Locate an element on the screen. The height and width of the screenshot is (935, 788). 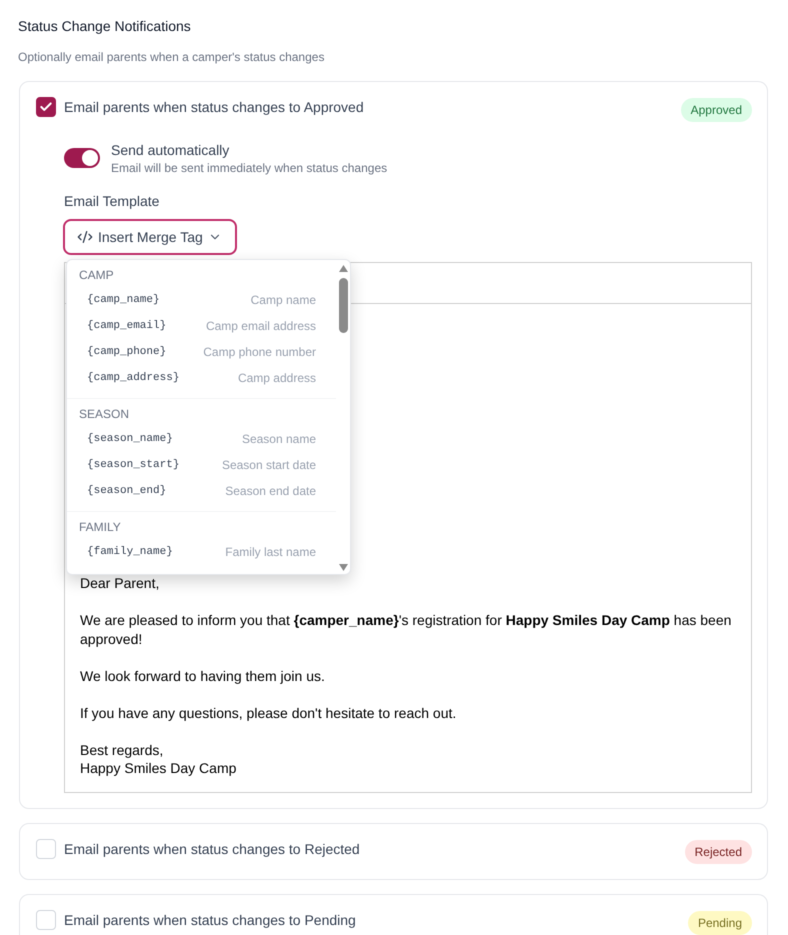
tag-description: Camp email address is located at coordinates (261, 326).